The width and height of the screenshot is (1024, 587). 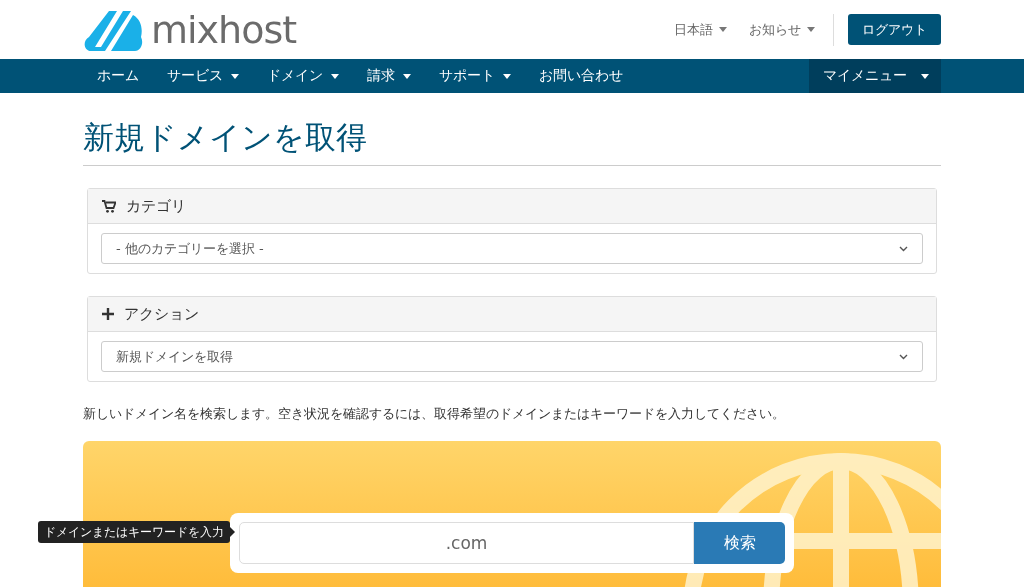 What do you see at coordinates (782, 29) in the screenshot?
I see `top-link: お知らせ` at bounding box center [782, 29].